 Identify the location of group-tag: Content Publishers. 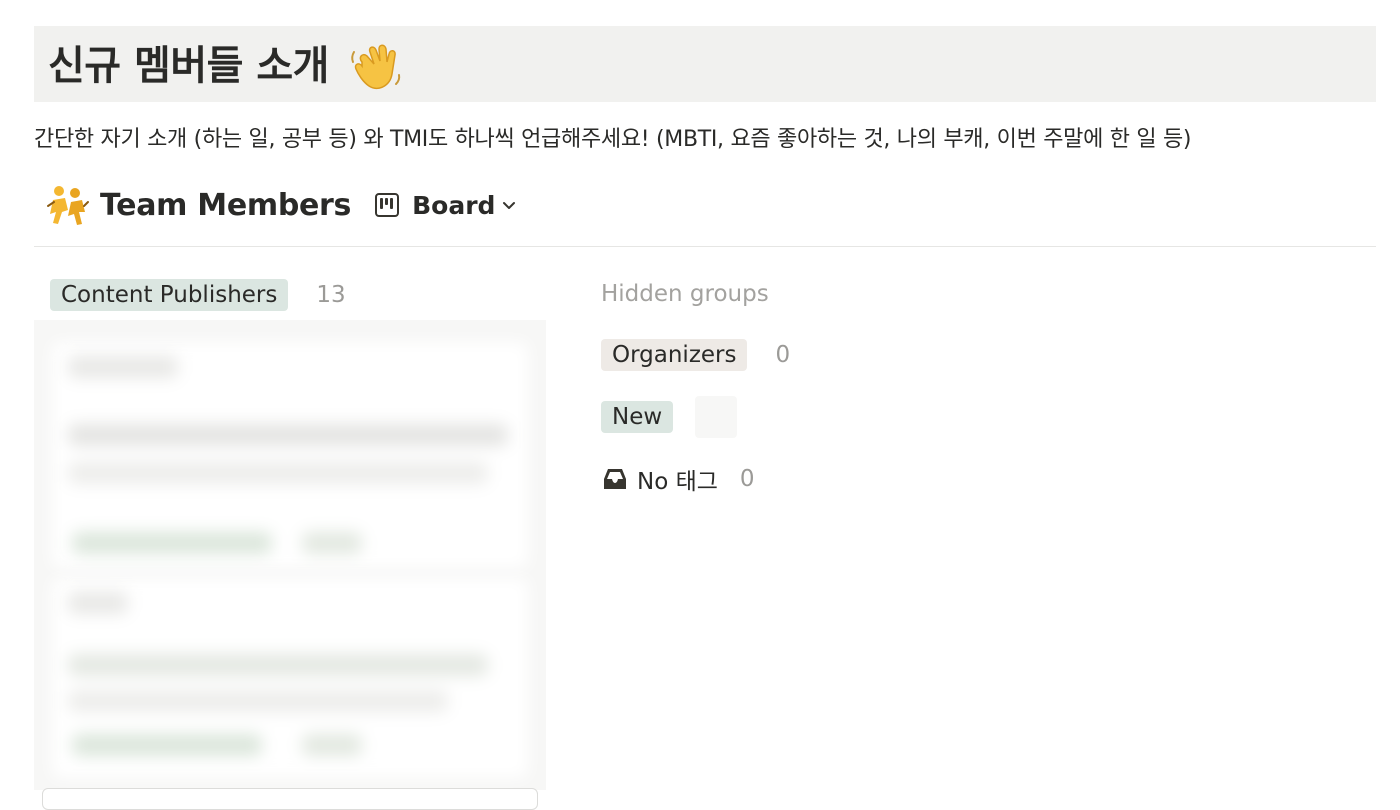
(169, 295).